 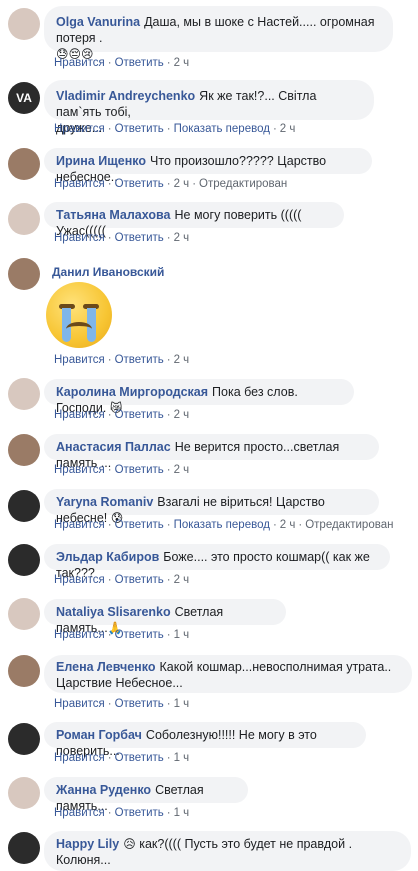 I want to click on comment-actions: Нравится · Ответить · Показать перевод · 2 ч, so click(x=175, y=129).